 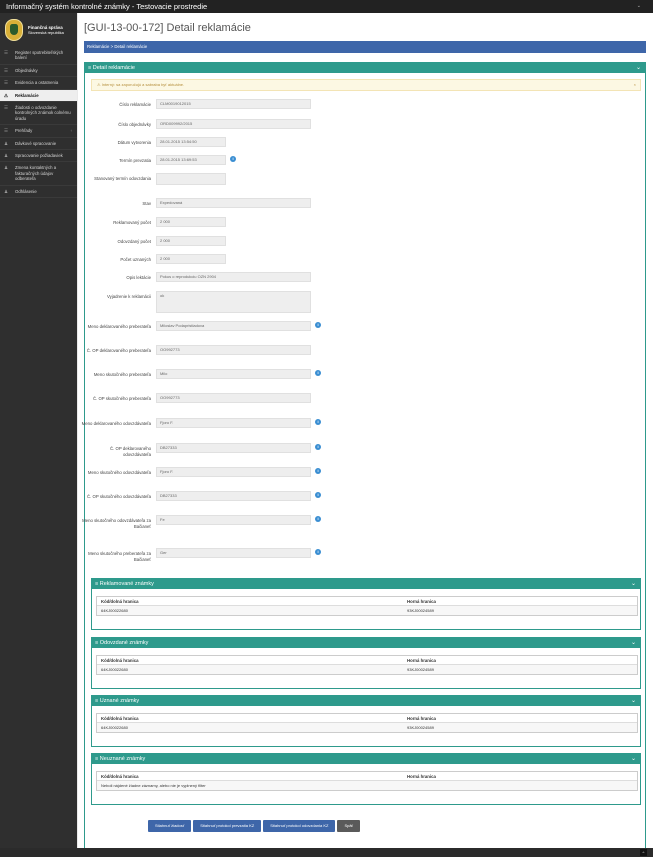 What do you see at coordinates (124, 584) in the screenshot?
I see `reklamovane-title: ≡ Reklamované známky` at bounding box center [124, 584].